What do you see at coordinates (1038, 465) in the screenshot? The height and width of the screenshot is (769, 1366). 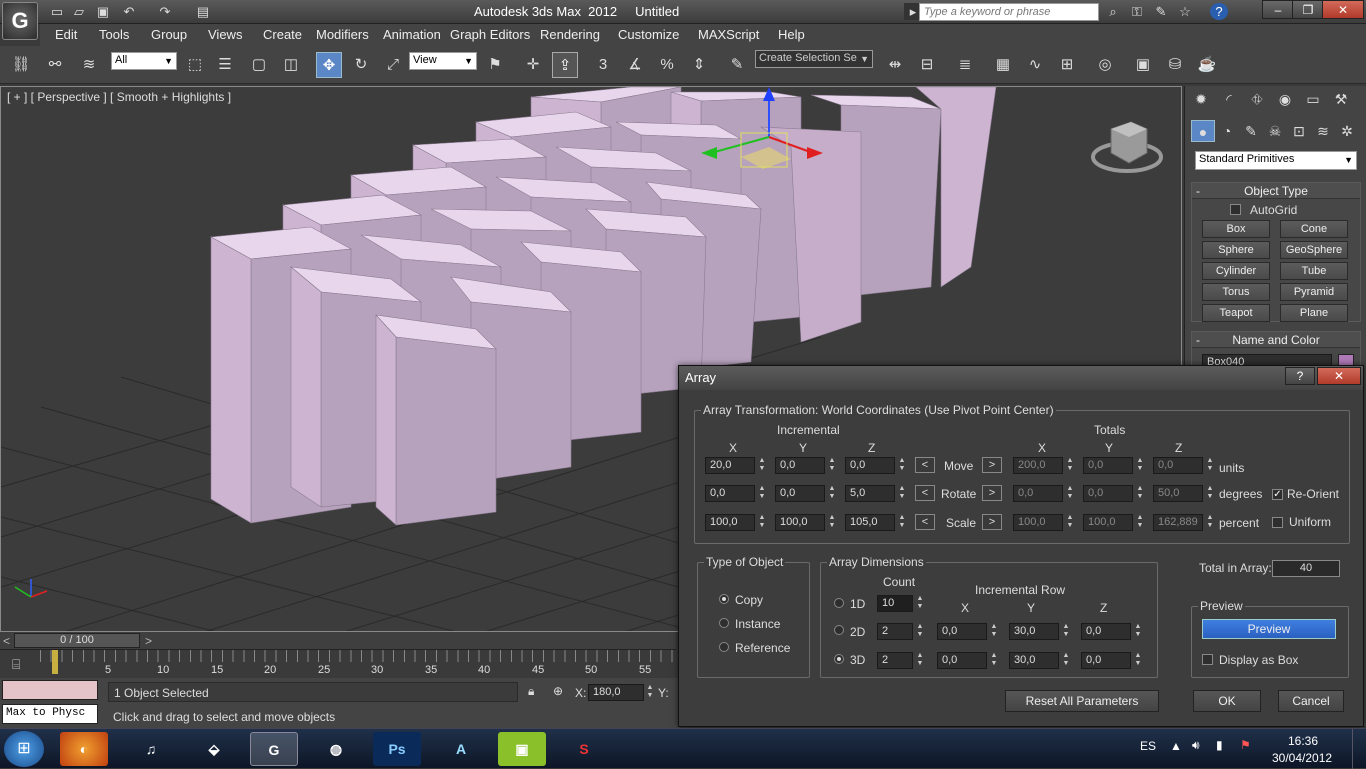 I see `move-tot-x: 200,0` at bounding box center [1038, 465].